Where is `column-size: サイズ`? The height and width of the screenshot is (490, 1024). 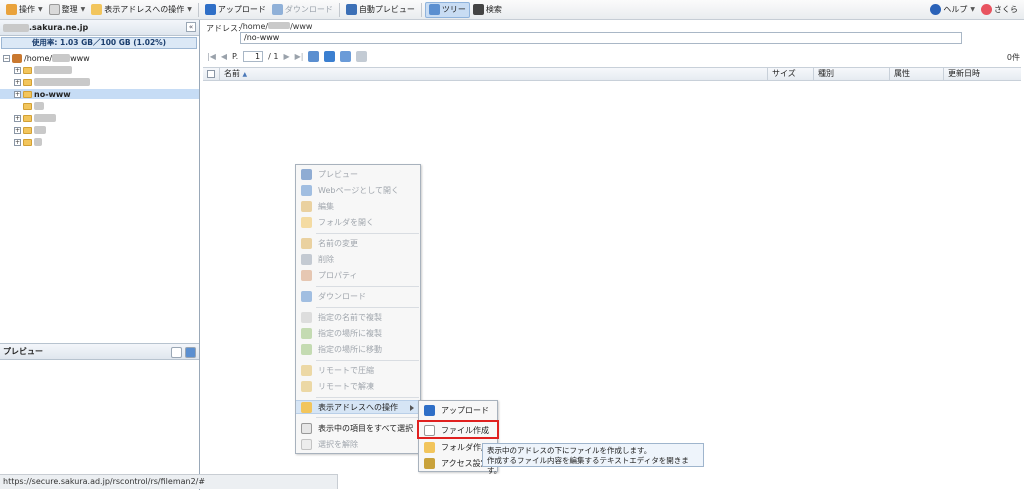
column-size: サイズ is located at coordinates (790, 74).